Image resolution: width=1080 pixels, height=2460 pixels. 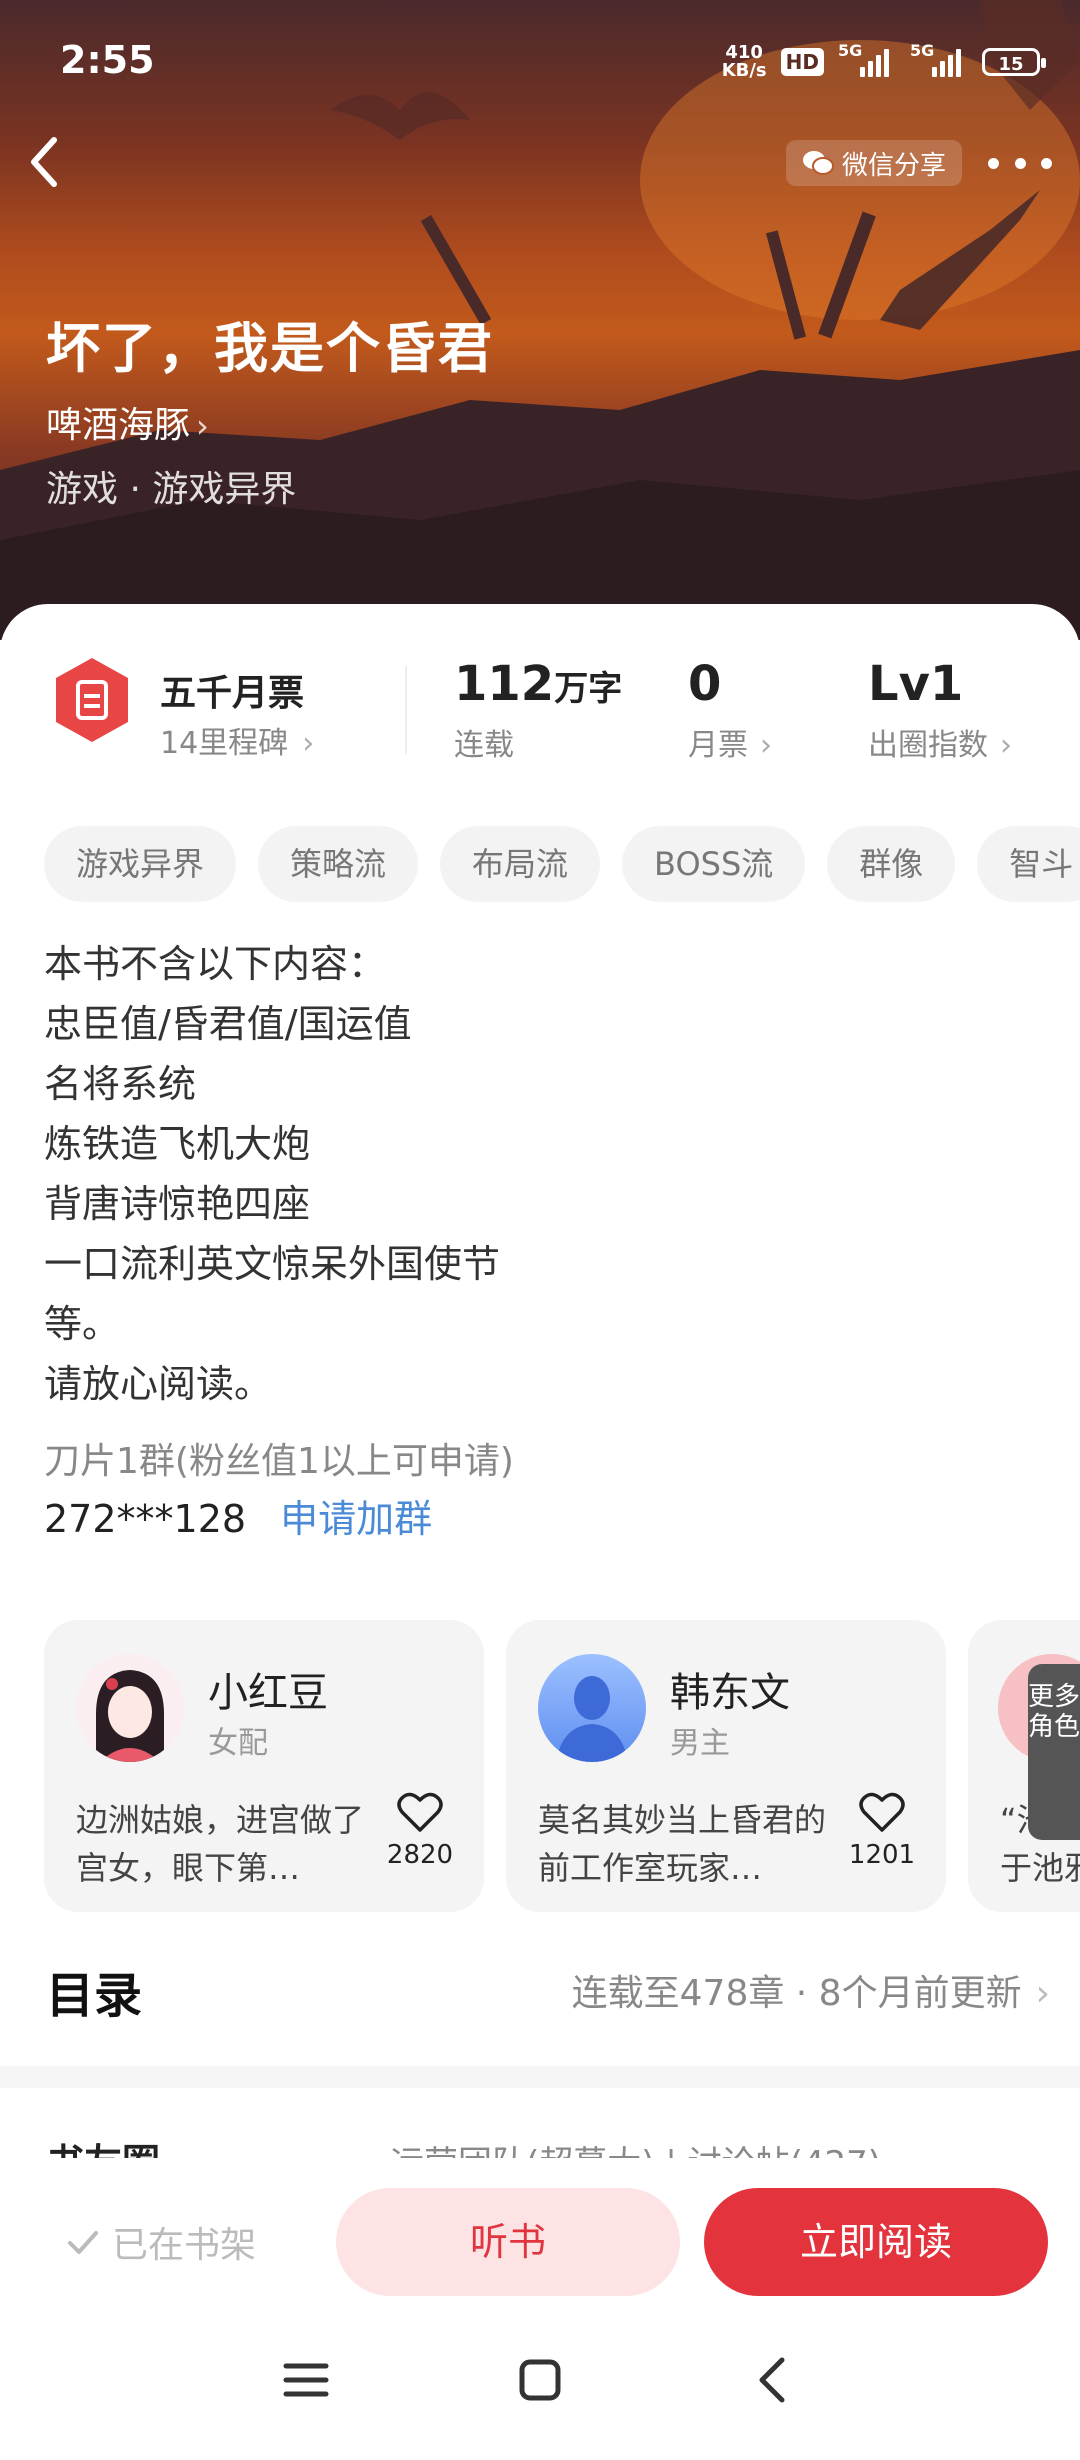 I want to click on like-count: 2820, so click(x=420, y=1855).